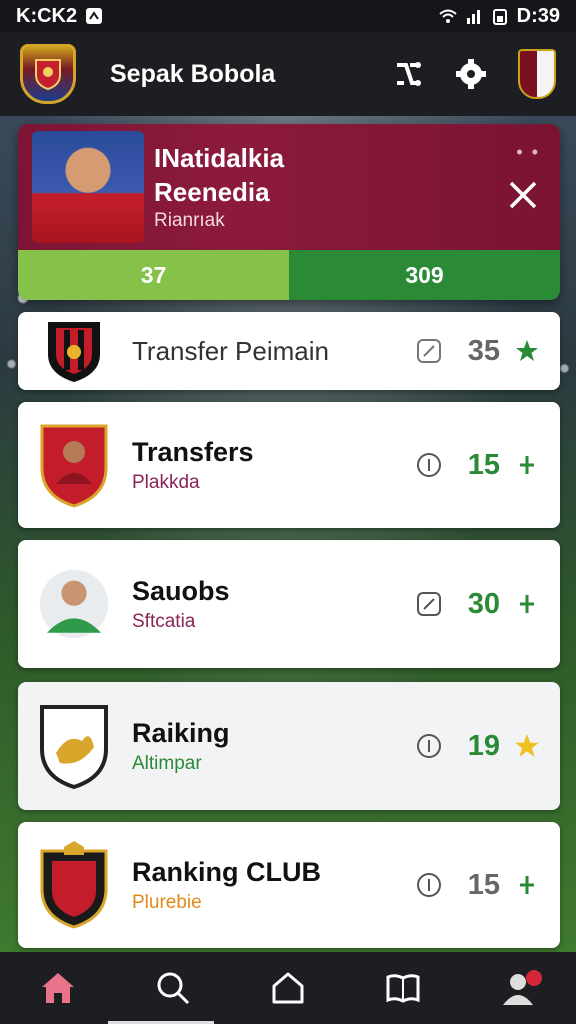 Image resolution: width=576 pixels, height=1024 pixels. Describe the element at coordinates (483, 603) in the screenshot. I see `item-count: 30` at that location.